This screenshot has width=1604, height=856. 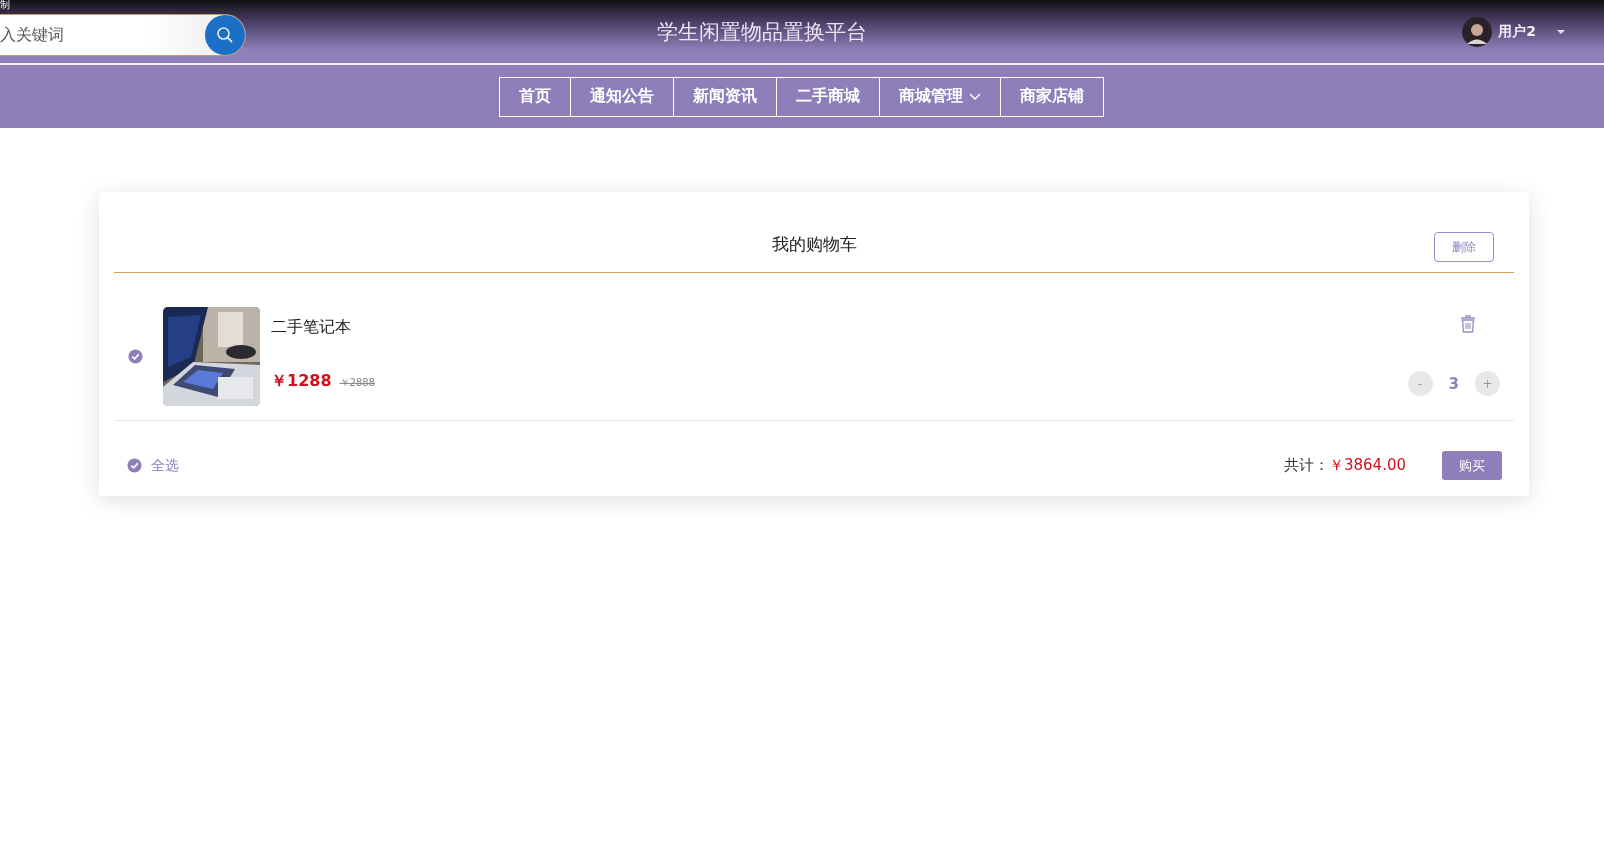 What do you see at coordinates (1517, 31) in the screenshot?
I see `user-name: 用户2` at bounding box center [1517, 31].